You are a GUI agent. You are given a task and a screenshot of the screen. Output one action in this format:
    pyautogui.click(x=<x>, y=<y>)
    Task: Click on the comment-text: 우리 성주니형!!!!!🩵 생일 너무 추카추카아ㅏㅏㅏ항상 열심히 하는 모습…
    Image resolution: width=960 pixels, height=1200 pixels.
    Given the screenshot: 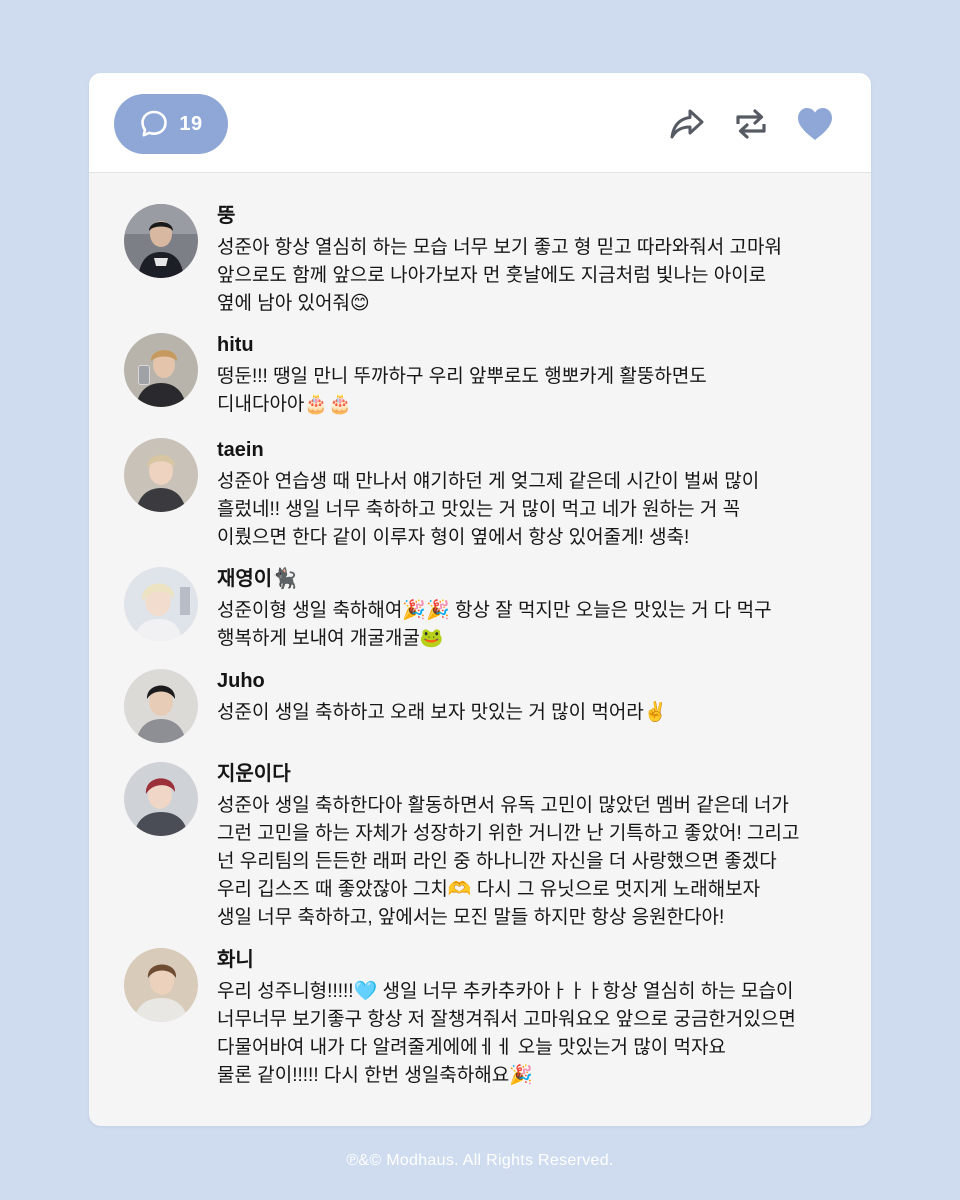 What is the action you would take?
    pyautogui.click(x=506, y=1033)
    